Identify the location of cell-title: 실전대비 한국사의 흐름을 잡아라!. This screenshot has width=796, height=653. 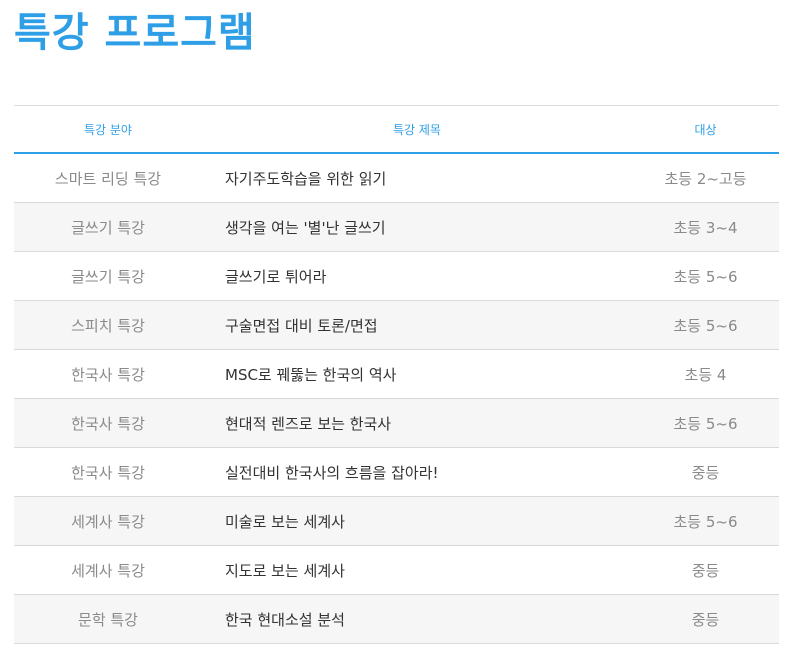
(417, 472).